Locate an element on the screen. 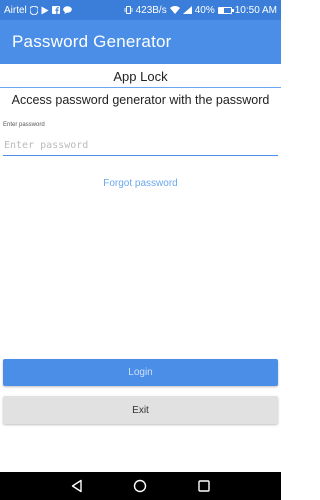 This screenshot has height=500, width=320. signal-icon is located at coordinates (187, 10).